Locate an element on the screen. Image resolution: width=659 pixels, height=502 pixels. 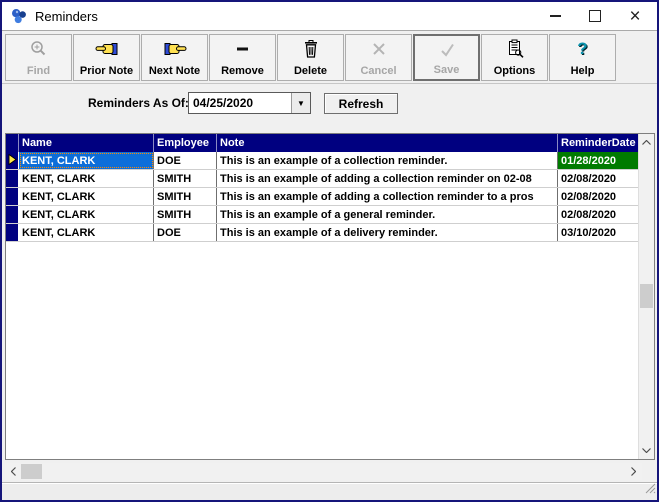
hand-left-icon is located at coordinates (107, 49).